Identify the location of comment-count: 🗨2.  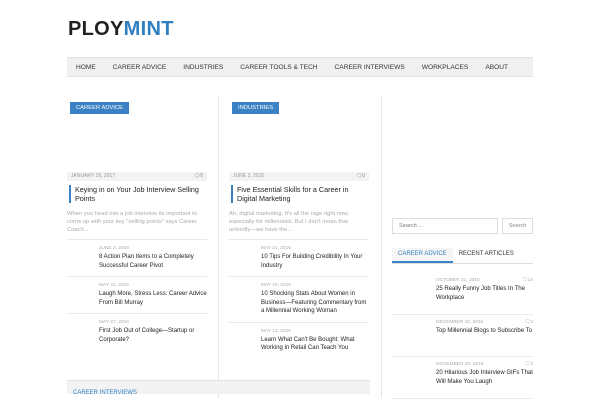
(528, 364).